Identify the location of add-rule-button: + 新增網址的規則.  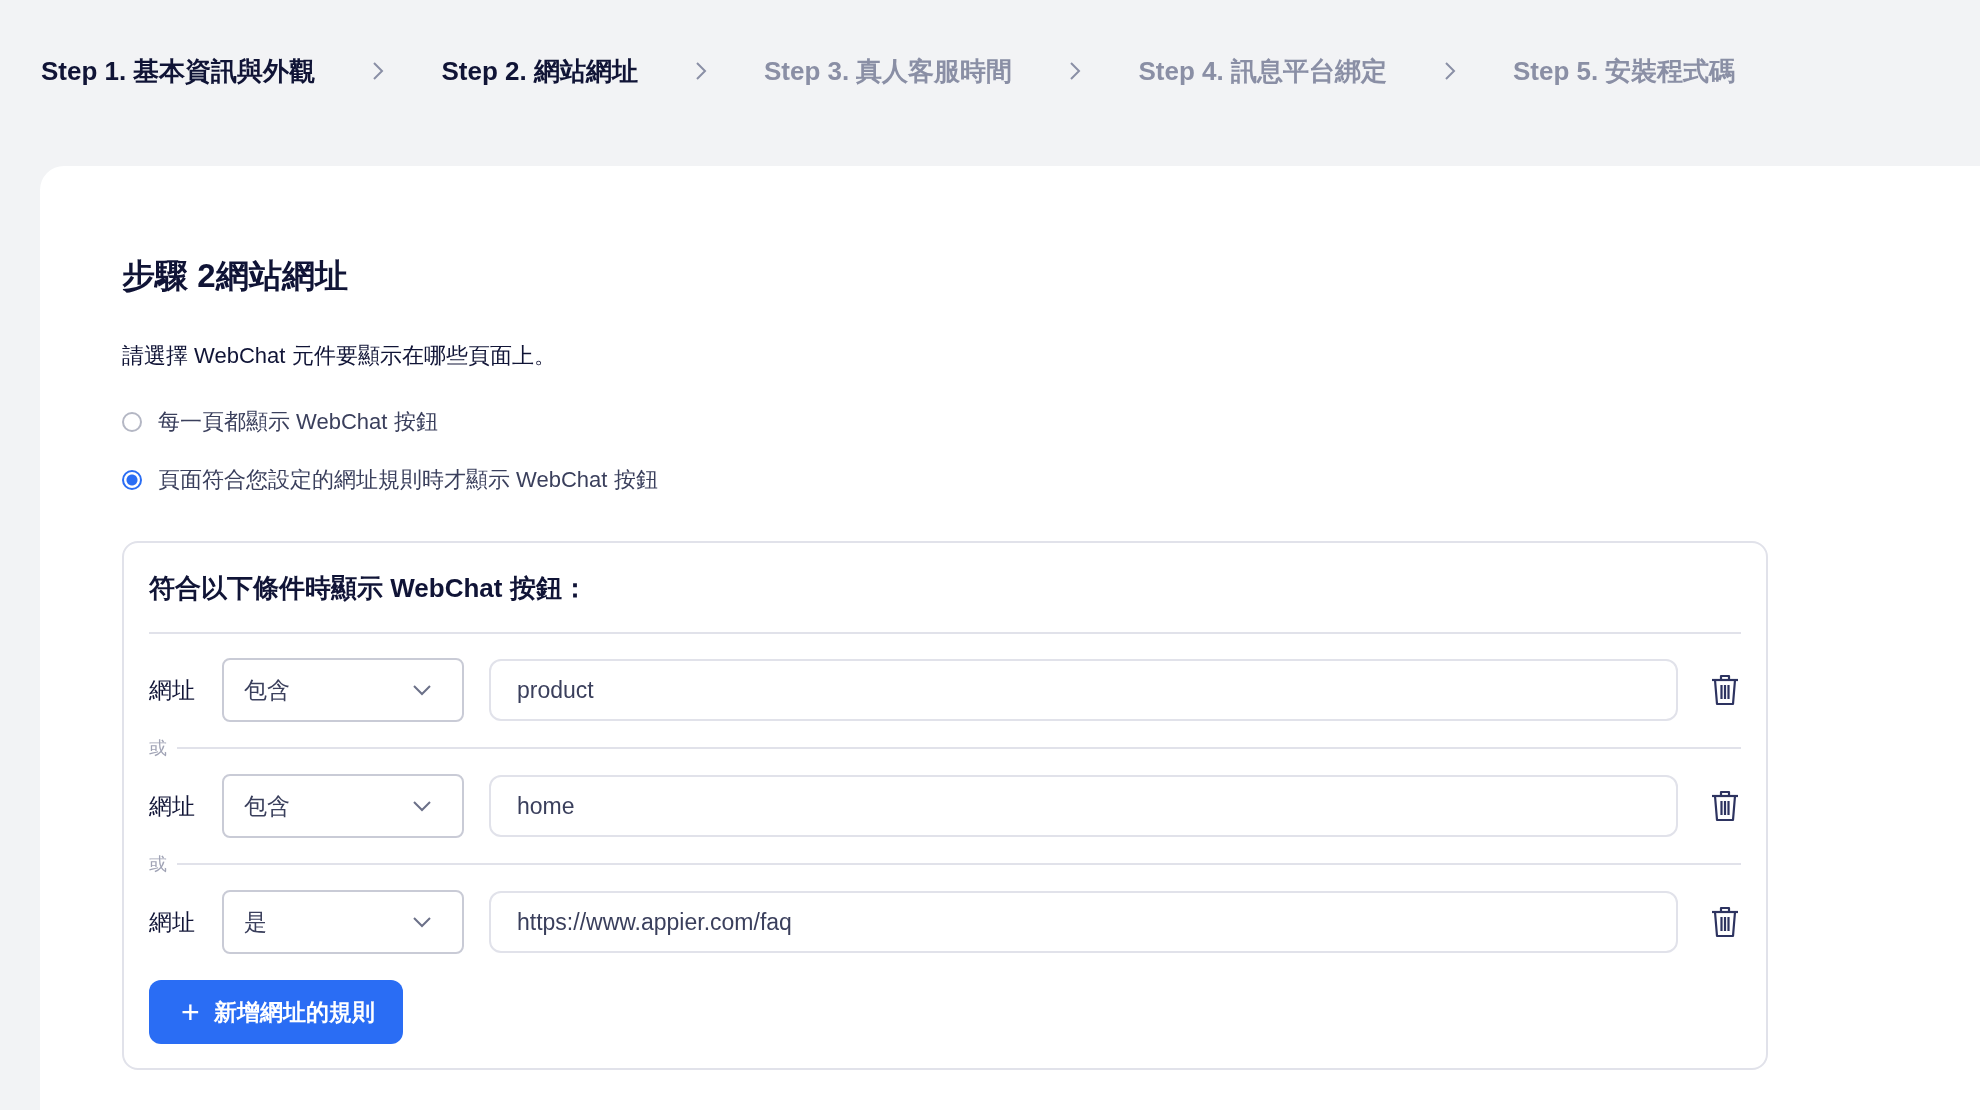
(276, 1012).